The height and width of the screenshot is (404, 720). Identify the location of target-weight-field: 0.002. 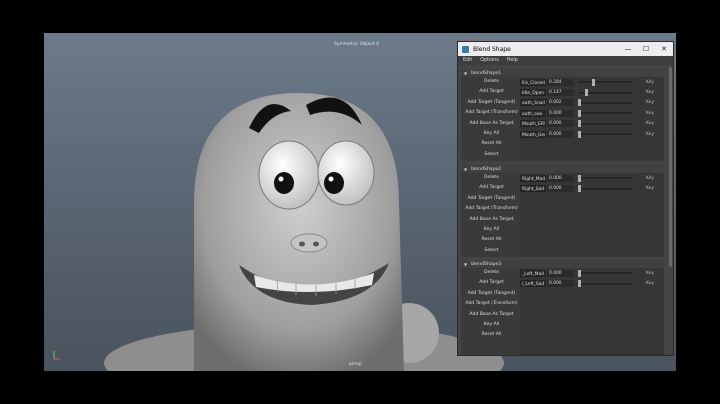
(560, 103).